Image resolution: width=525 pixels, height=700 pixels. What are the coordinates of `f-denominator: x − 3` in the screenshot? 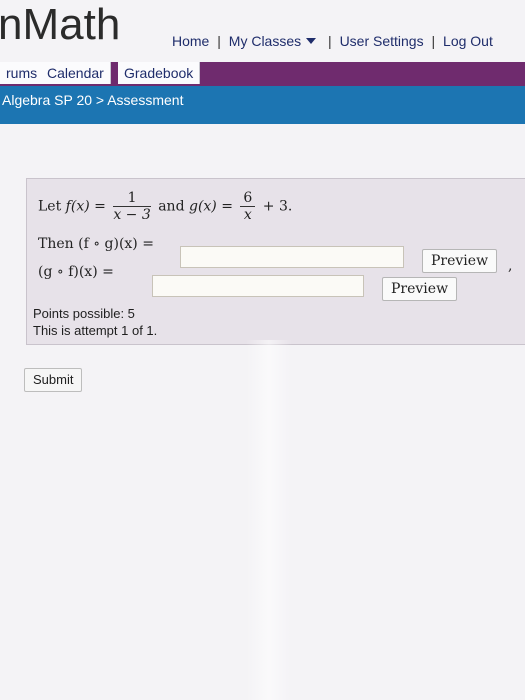 It's located at (132, 215).